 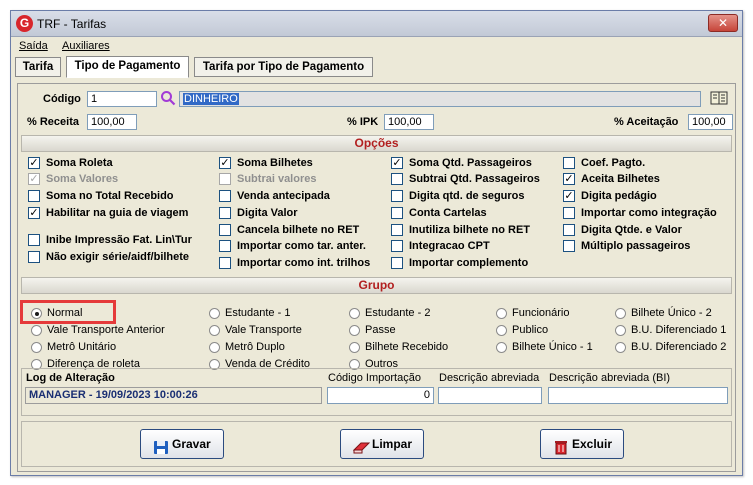 What do you see at coordinates (631, 230) in the screenshot?
I see `checkbox-label: Digita Qtde. e Valor` at bounding box center [631, 230].